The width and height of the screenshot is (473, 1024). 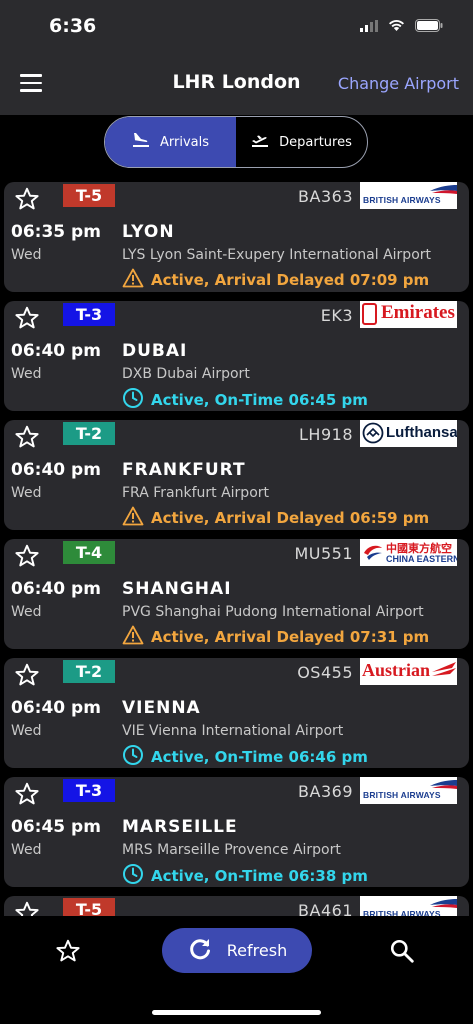 I want to click on flight-status-text: Active, On-Time 06:38 pm, so click(x=259, y=876).